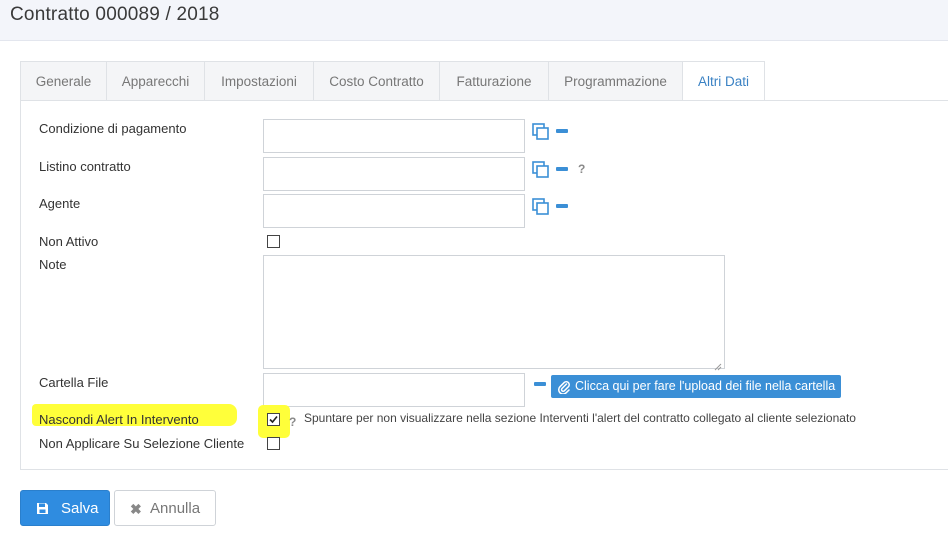  I want to click on agente-input, so click(394, 211).